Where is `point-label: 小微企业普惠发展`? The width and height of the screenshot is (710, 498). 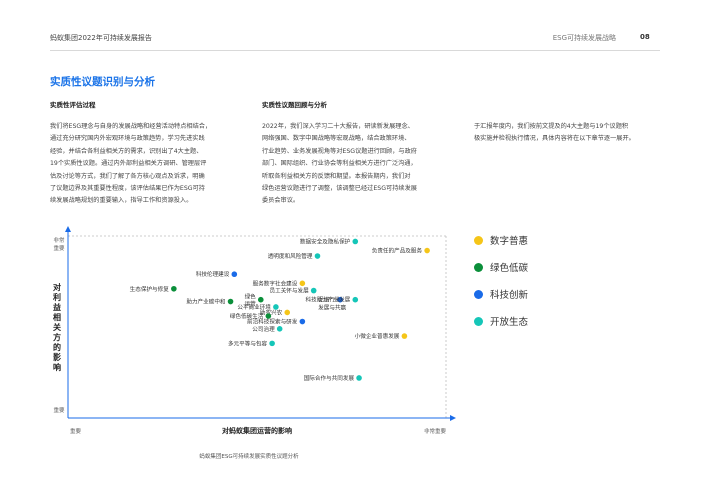
point-label: 小微企业普惠发展 is located at coordinates (377, 336).